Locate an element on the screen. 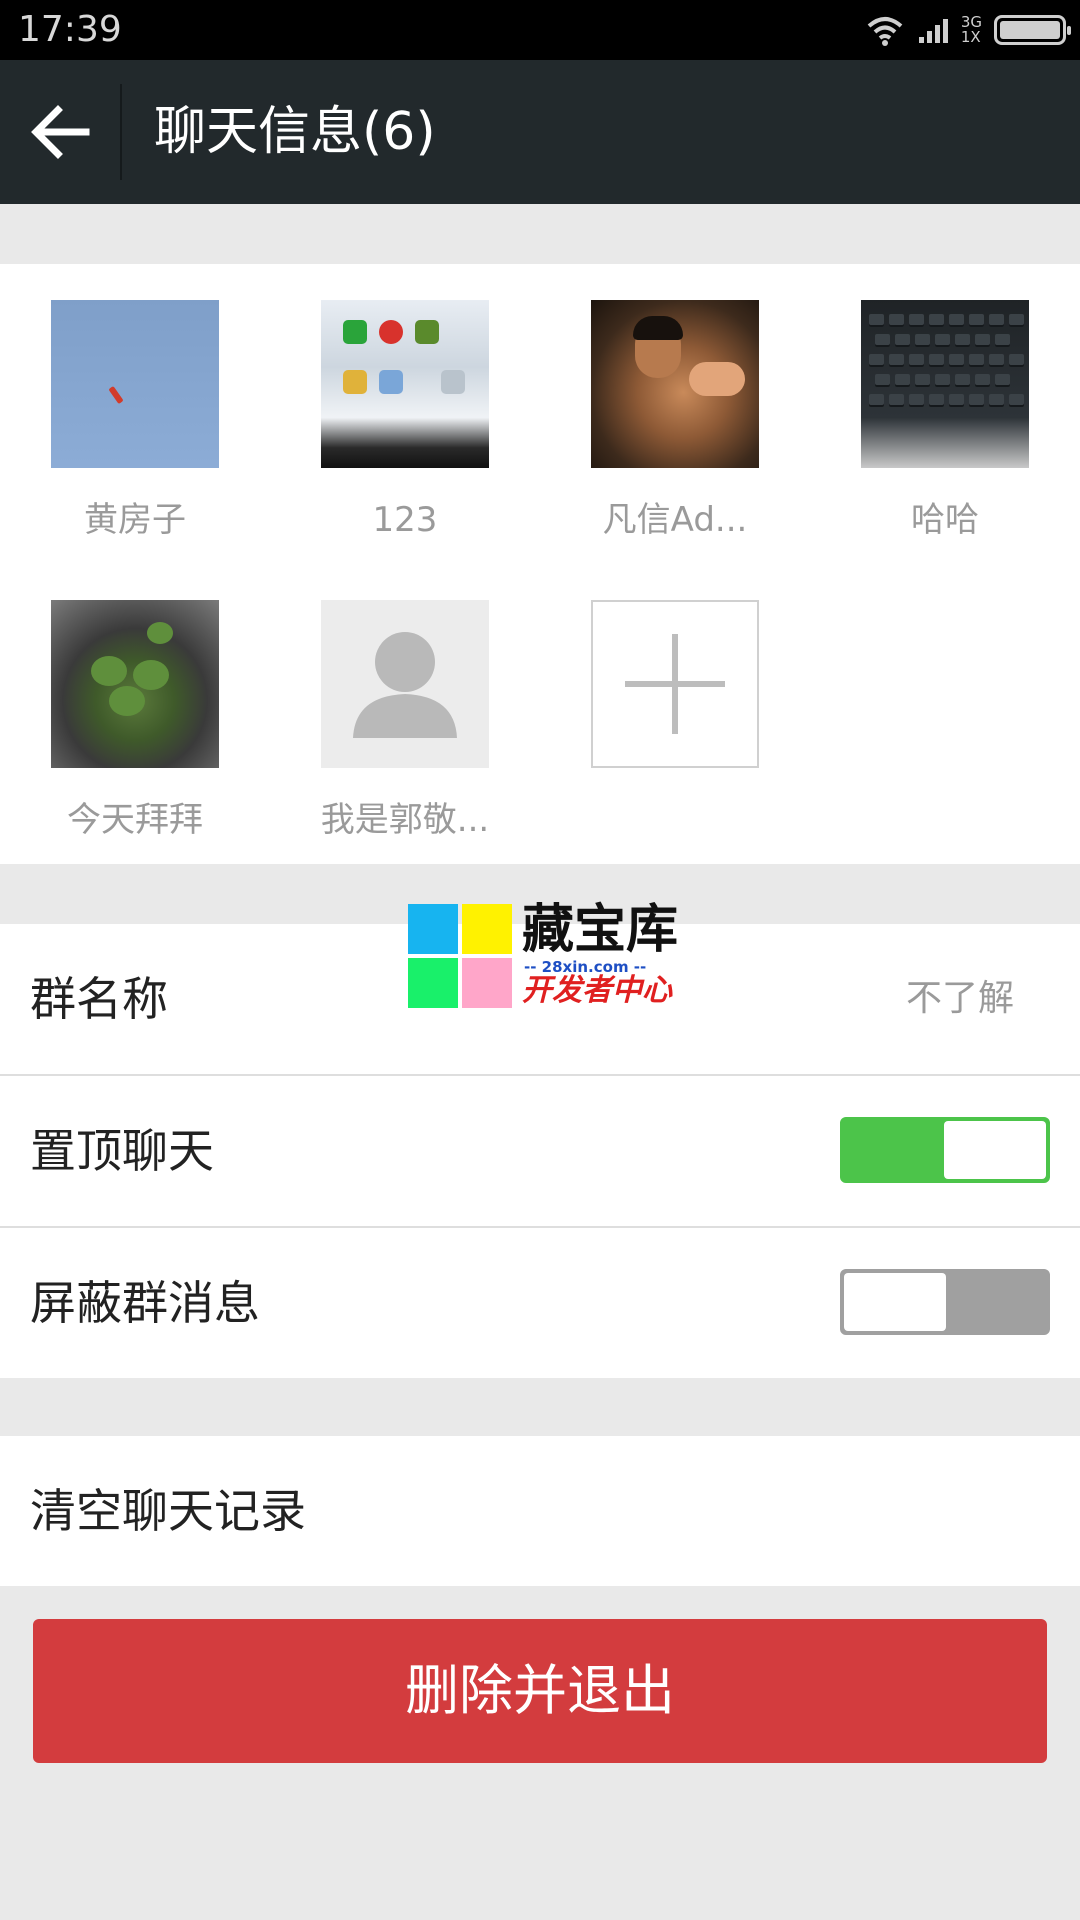 The width and height of the screenshot is (1080, 1920). app-bar-divider is located at coordinates (121, 132).